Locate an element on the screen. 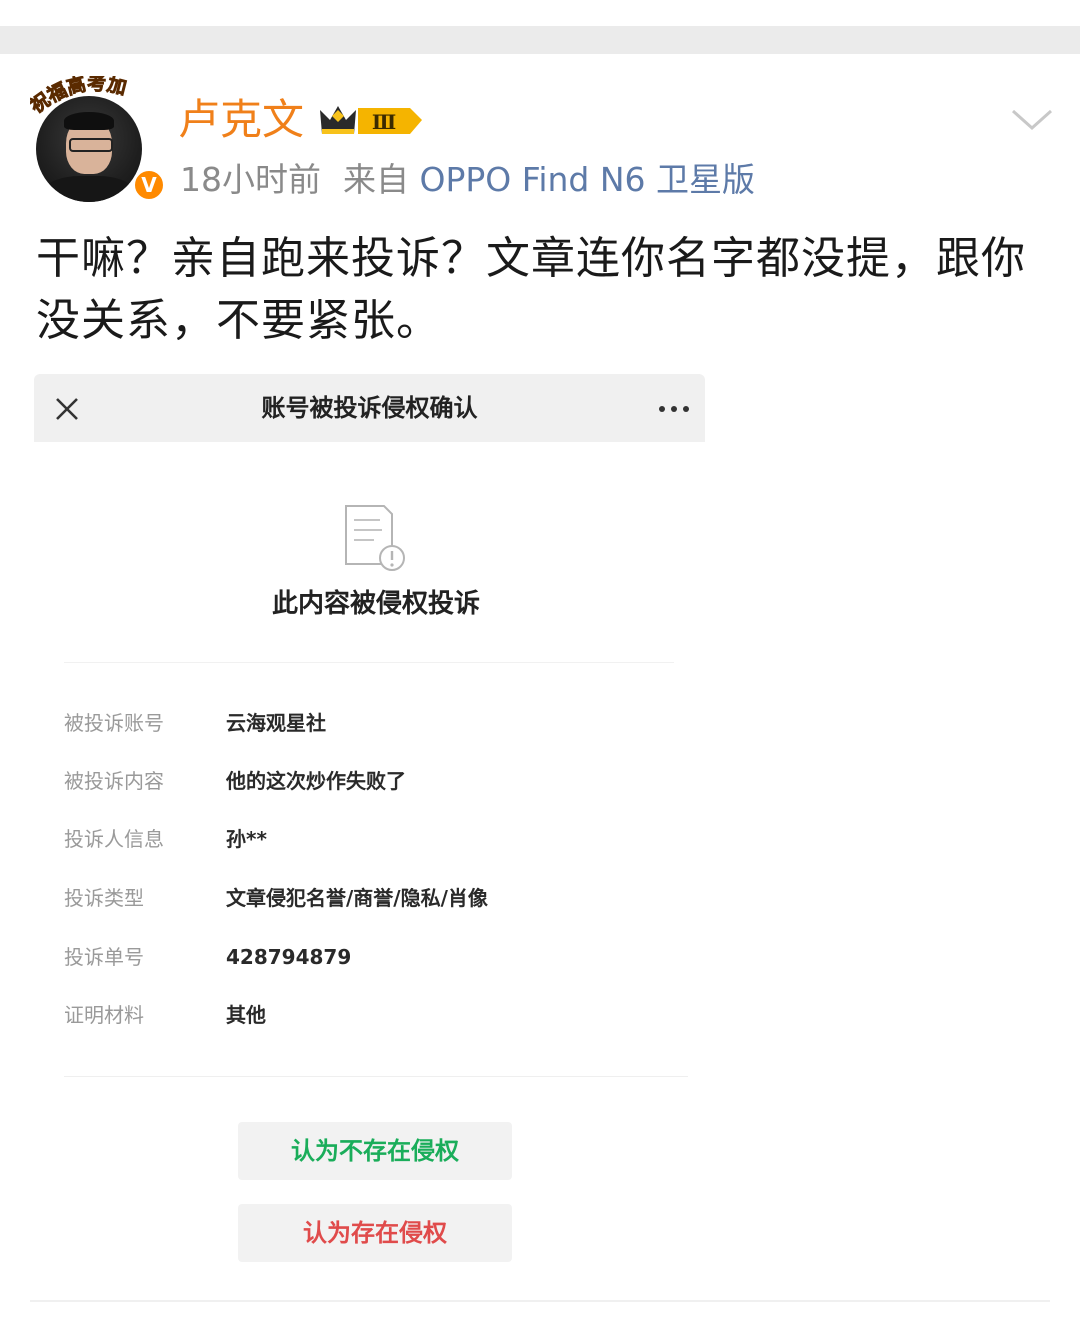 This screenshot has width=1080, height=1317. verified-icon: V is located at coordinates (149, 185).